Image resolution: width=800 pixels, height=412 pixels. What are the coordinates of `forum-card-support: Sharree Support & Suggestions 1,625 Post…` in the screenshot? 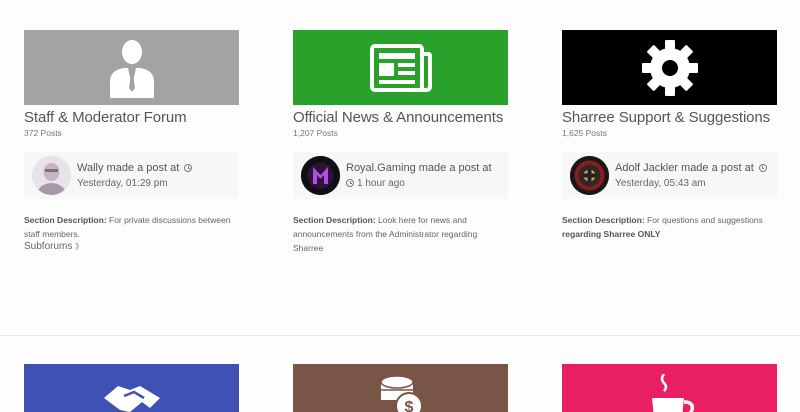 It's located at (669, 135).